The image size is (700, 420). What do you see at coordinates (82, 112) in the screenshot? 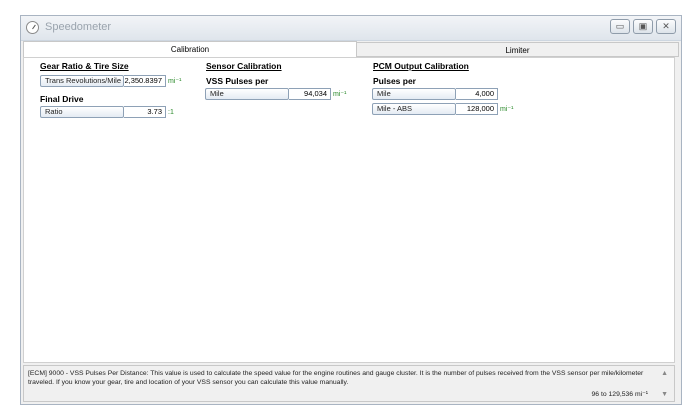
I see `ratio-label: Ratio` at bounding box center [82, 112].